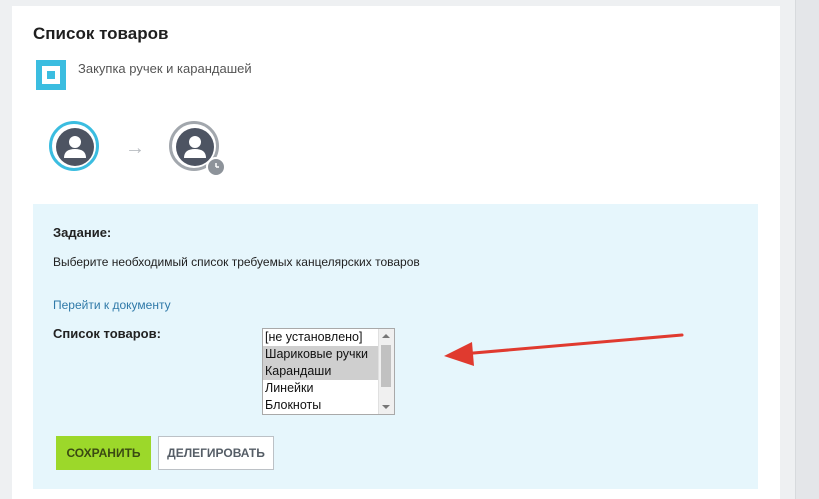 This screenshot has height=499, width=819. I want to click on right-edge-panel, so click(807, 249).